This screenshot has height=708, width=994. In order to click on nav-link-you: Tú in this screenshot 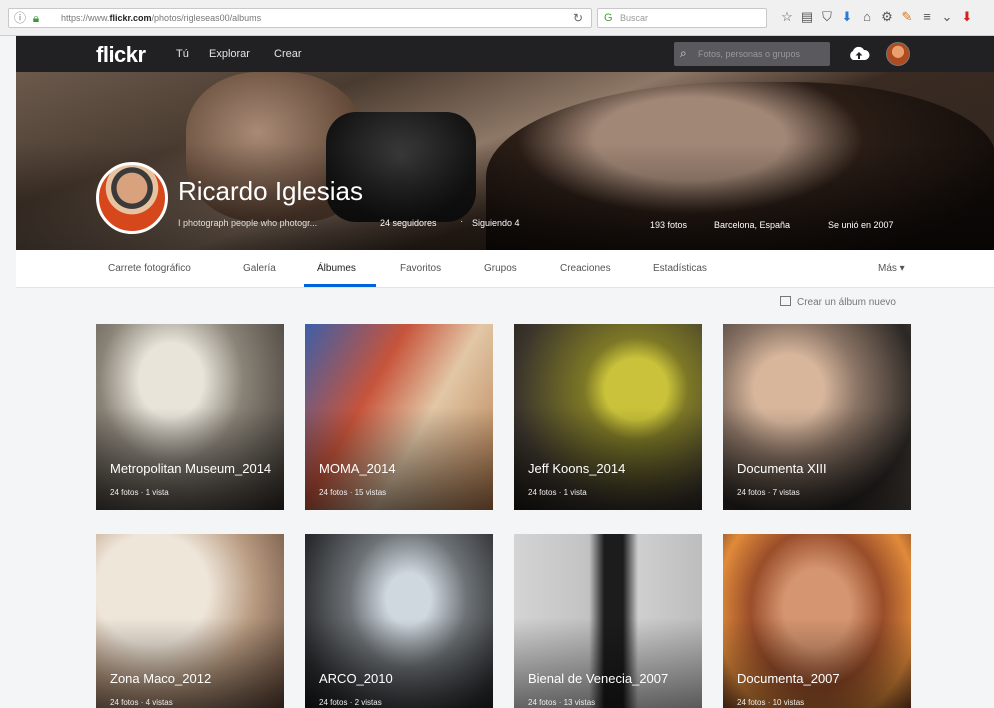, I will do `click(182, 54)`.